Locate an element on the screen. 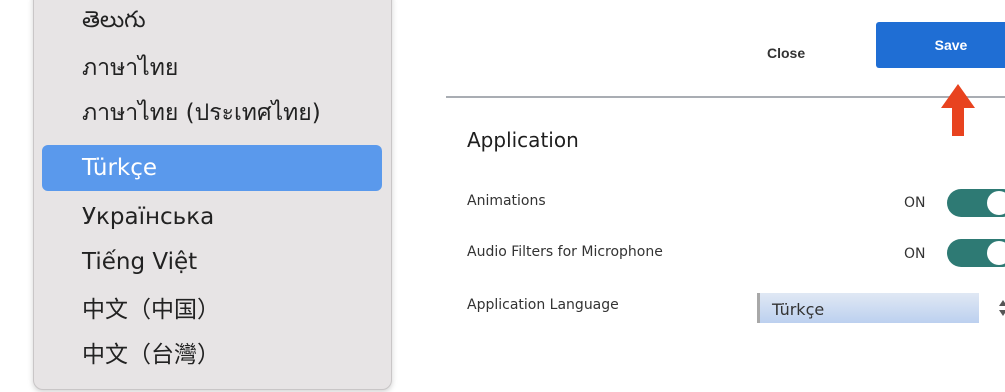 The height and width of the screenshot is (392, 1005). section-title: Application is located at coordinates (523, 140).